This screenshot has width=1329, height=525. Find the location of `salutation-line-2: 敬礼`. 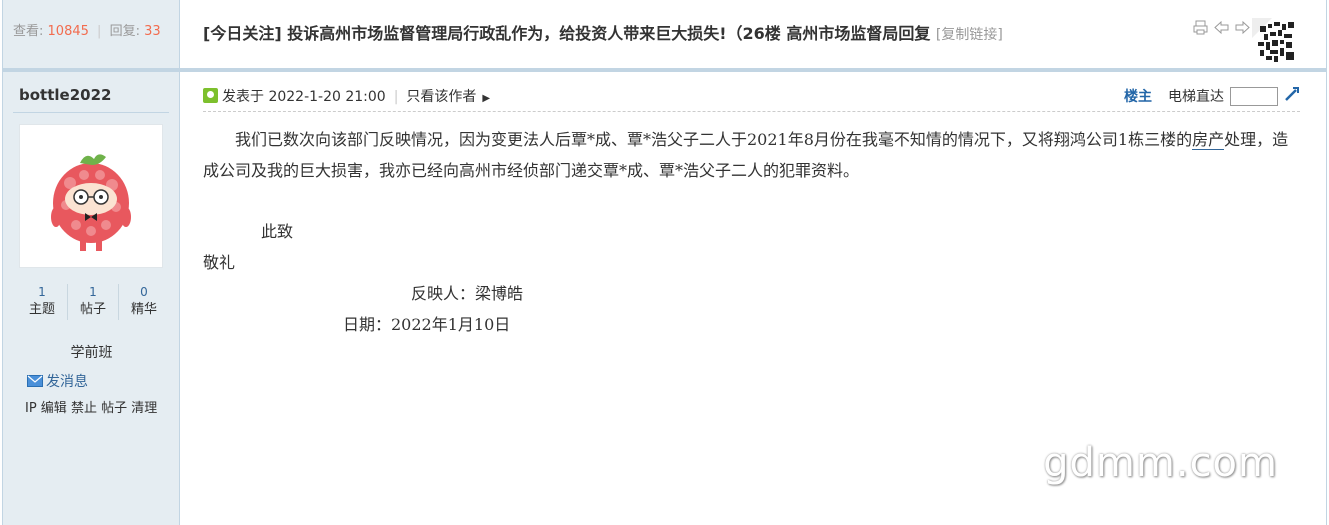

salutation-line-2: 敬礼 is located at coordinates (219, 262).